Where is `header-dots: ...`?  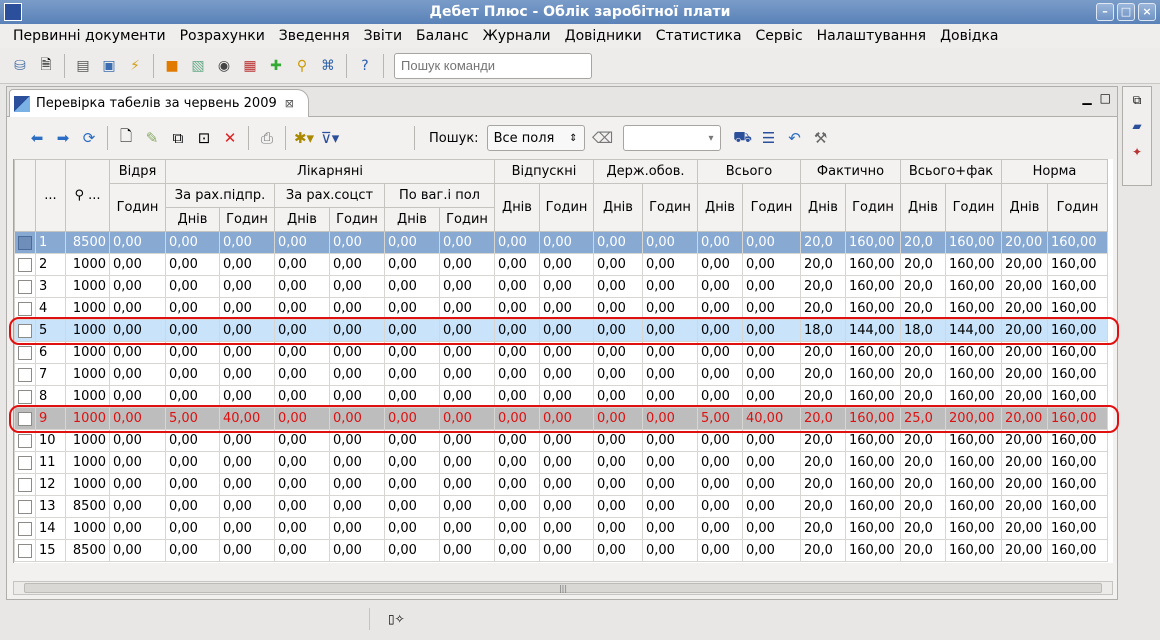 header-dots: ... is located at coordinates (50, 195).